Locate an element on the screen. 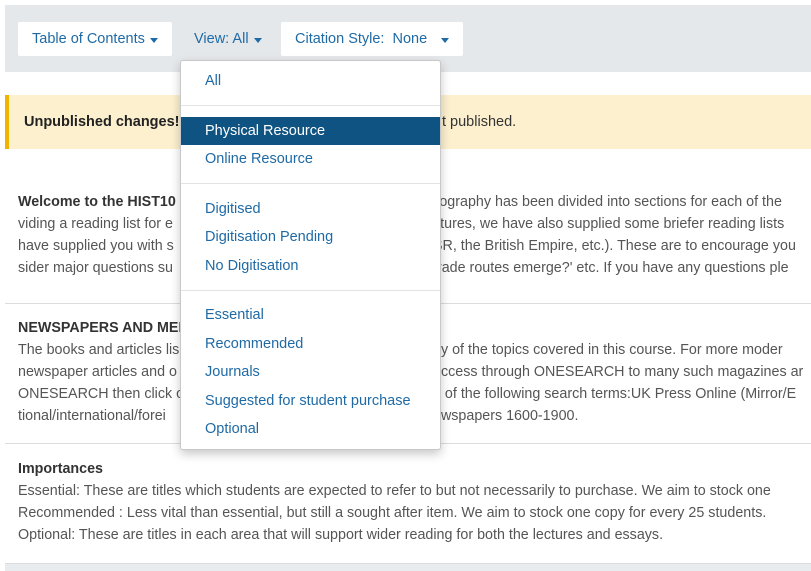  view-option-digitised: Digitised is located at coordinates (310, 209).